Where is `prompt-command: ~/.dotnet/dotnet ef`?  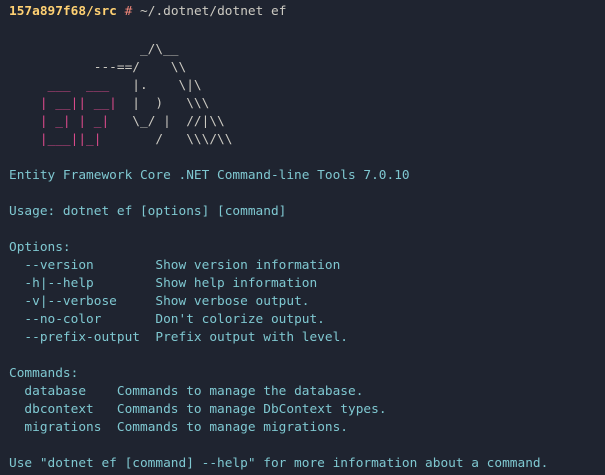
prompt-command: ~/.dotnet/dotnet ef is located at coordinates (213, 11).